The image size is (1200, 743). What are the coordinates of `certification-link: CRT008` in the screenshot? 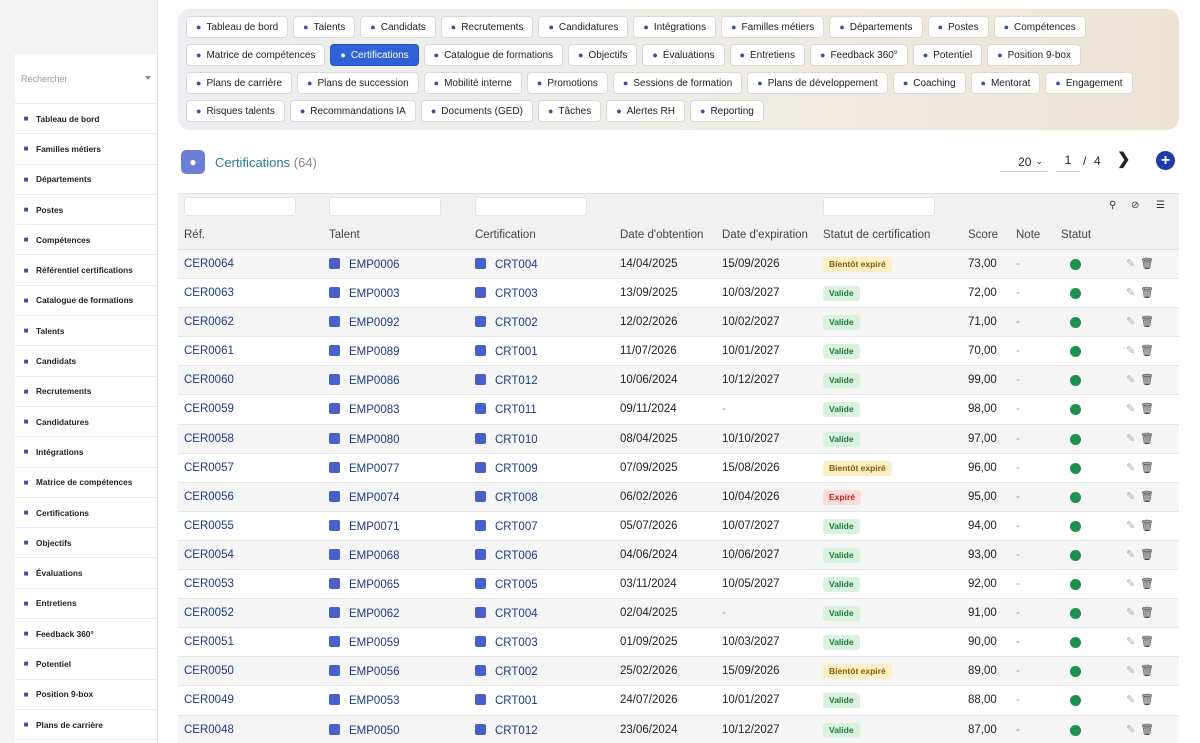 It's located at (506, 497).